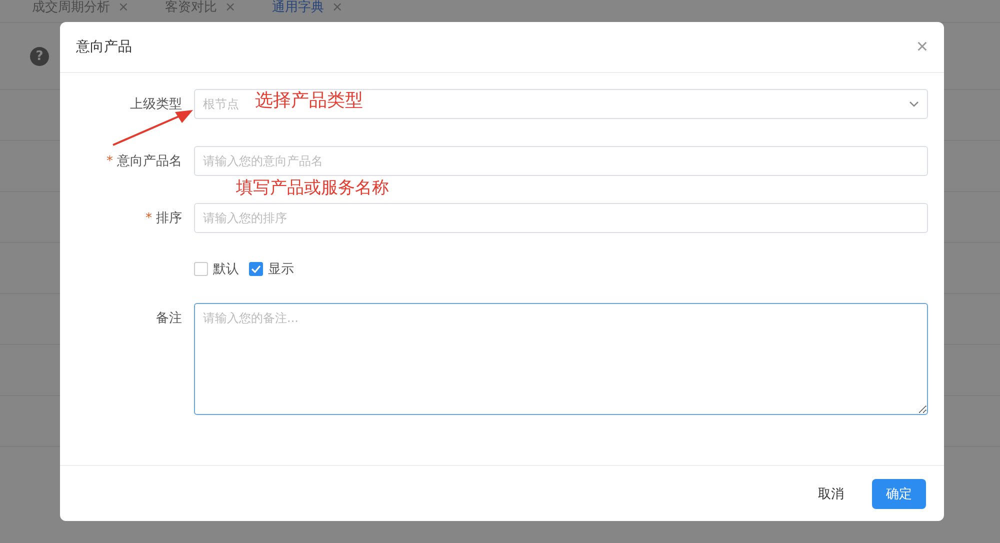 Image resolution: width=1000 pixels, height=543 pixels. What do you see at coordinates (226, 269) in the screenshot?
I see `checkbox-label: 默认` at bounding box center [226, 269].